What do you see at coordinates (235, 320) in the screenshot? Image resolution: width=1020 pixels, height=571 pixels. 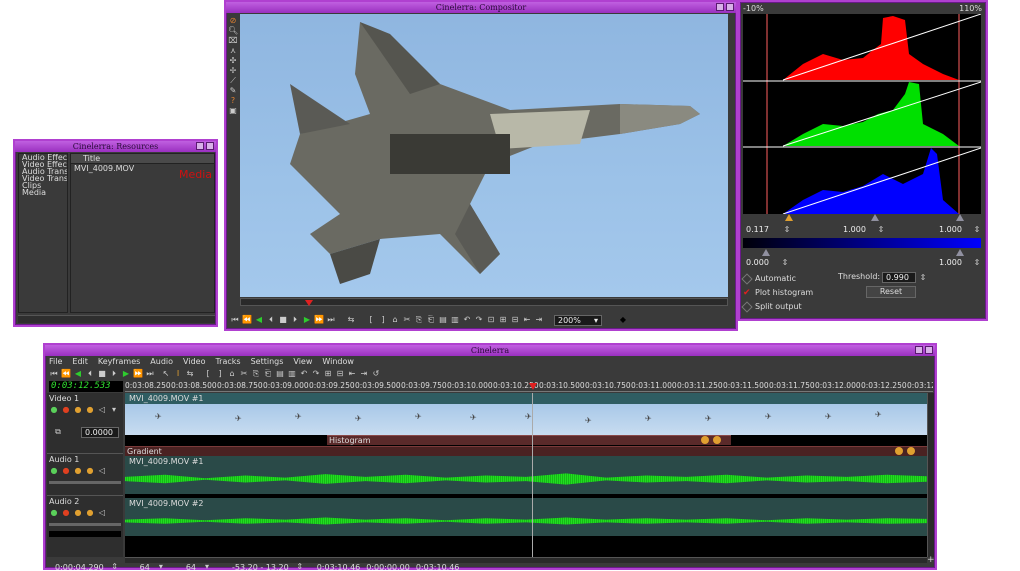 I see `rewind-start-icon: ⏮` at bounding box center [235, 320].